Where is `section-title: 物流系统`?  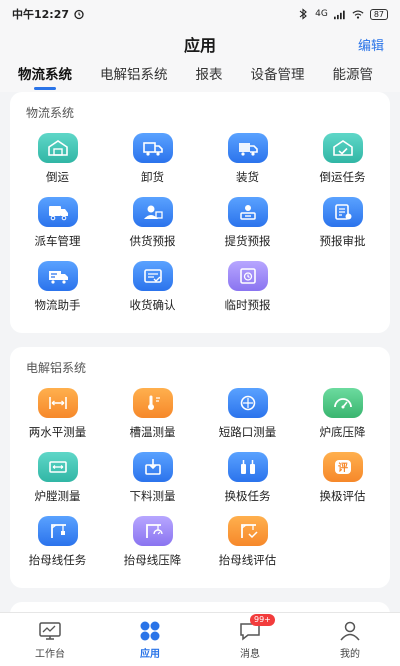 section-title: 物流系统 is located at coordinates (50, 113).